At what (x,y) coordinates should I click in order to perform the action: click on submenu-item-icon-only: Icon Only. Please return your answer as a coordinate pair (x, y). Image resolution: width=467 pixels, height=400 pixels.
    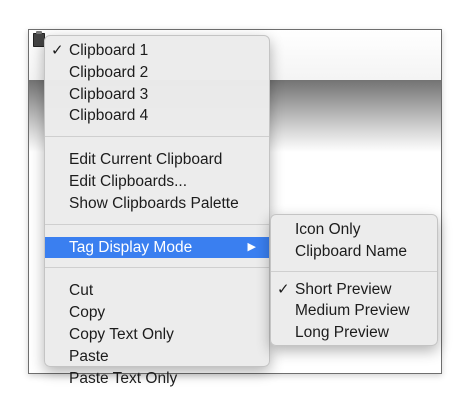
    Looking at the image, I should click on (354, 230).